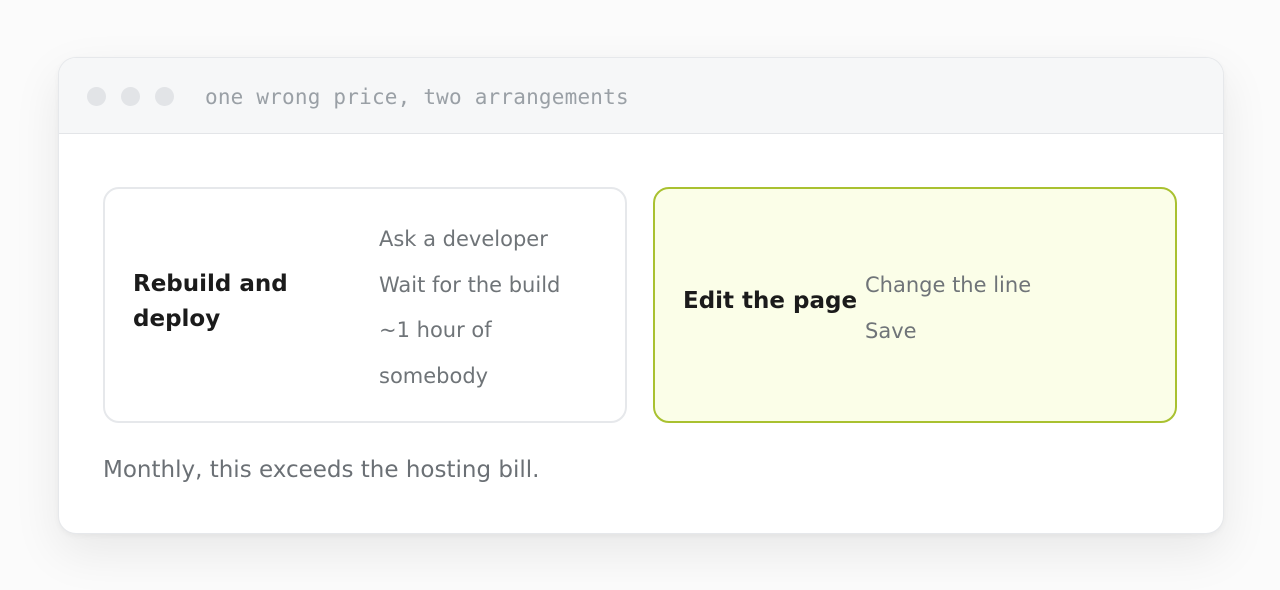 Image resolution: width=1280 pixels, height=590 pixels. I want to click on card-step: Wait for the build, so click(470, 284).